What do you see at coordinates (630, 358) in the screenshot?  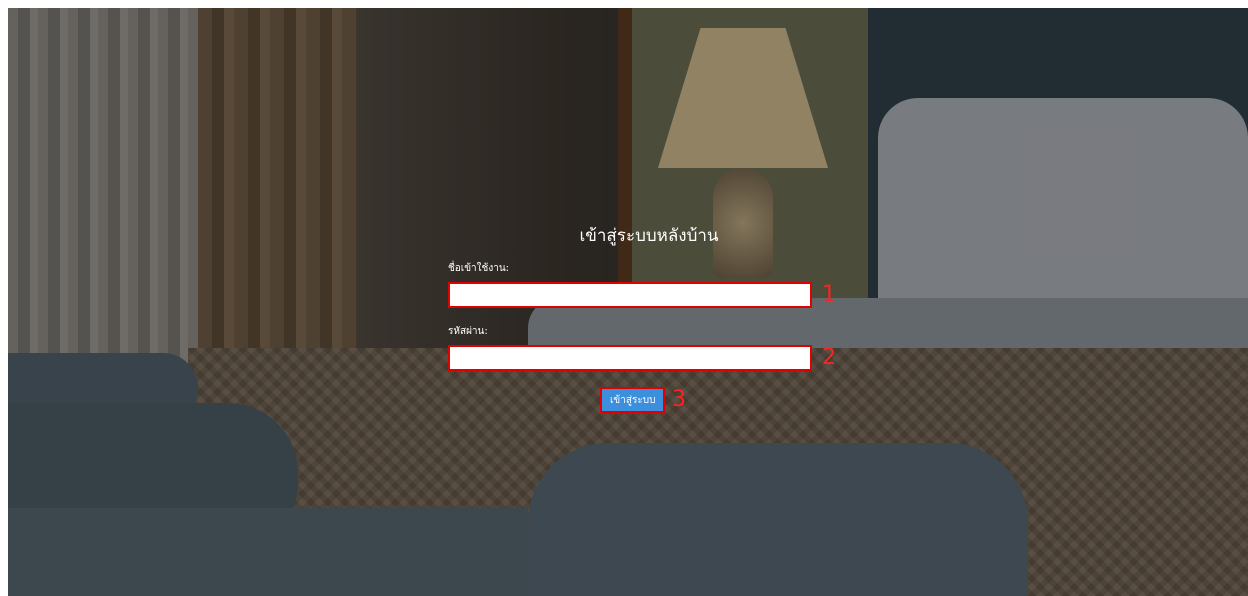 I see `password-input` at bounding box center [630, 358].